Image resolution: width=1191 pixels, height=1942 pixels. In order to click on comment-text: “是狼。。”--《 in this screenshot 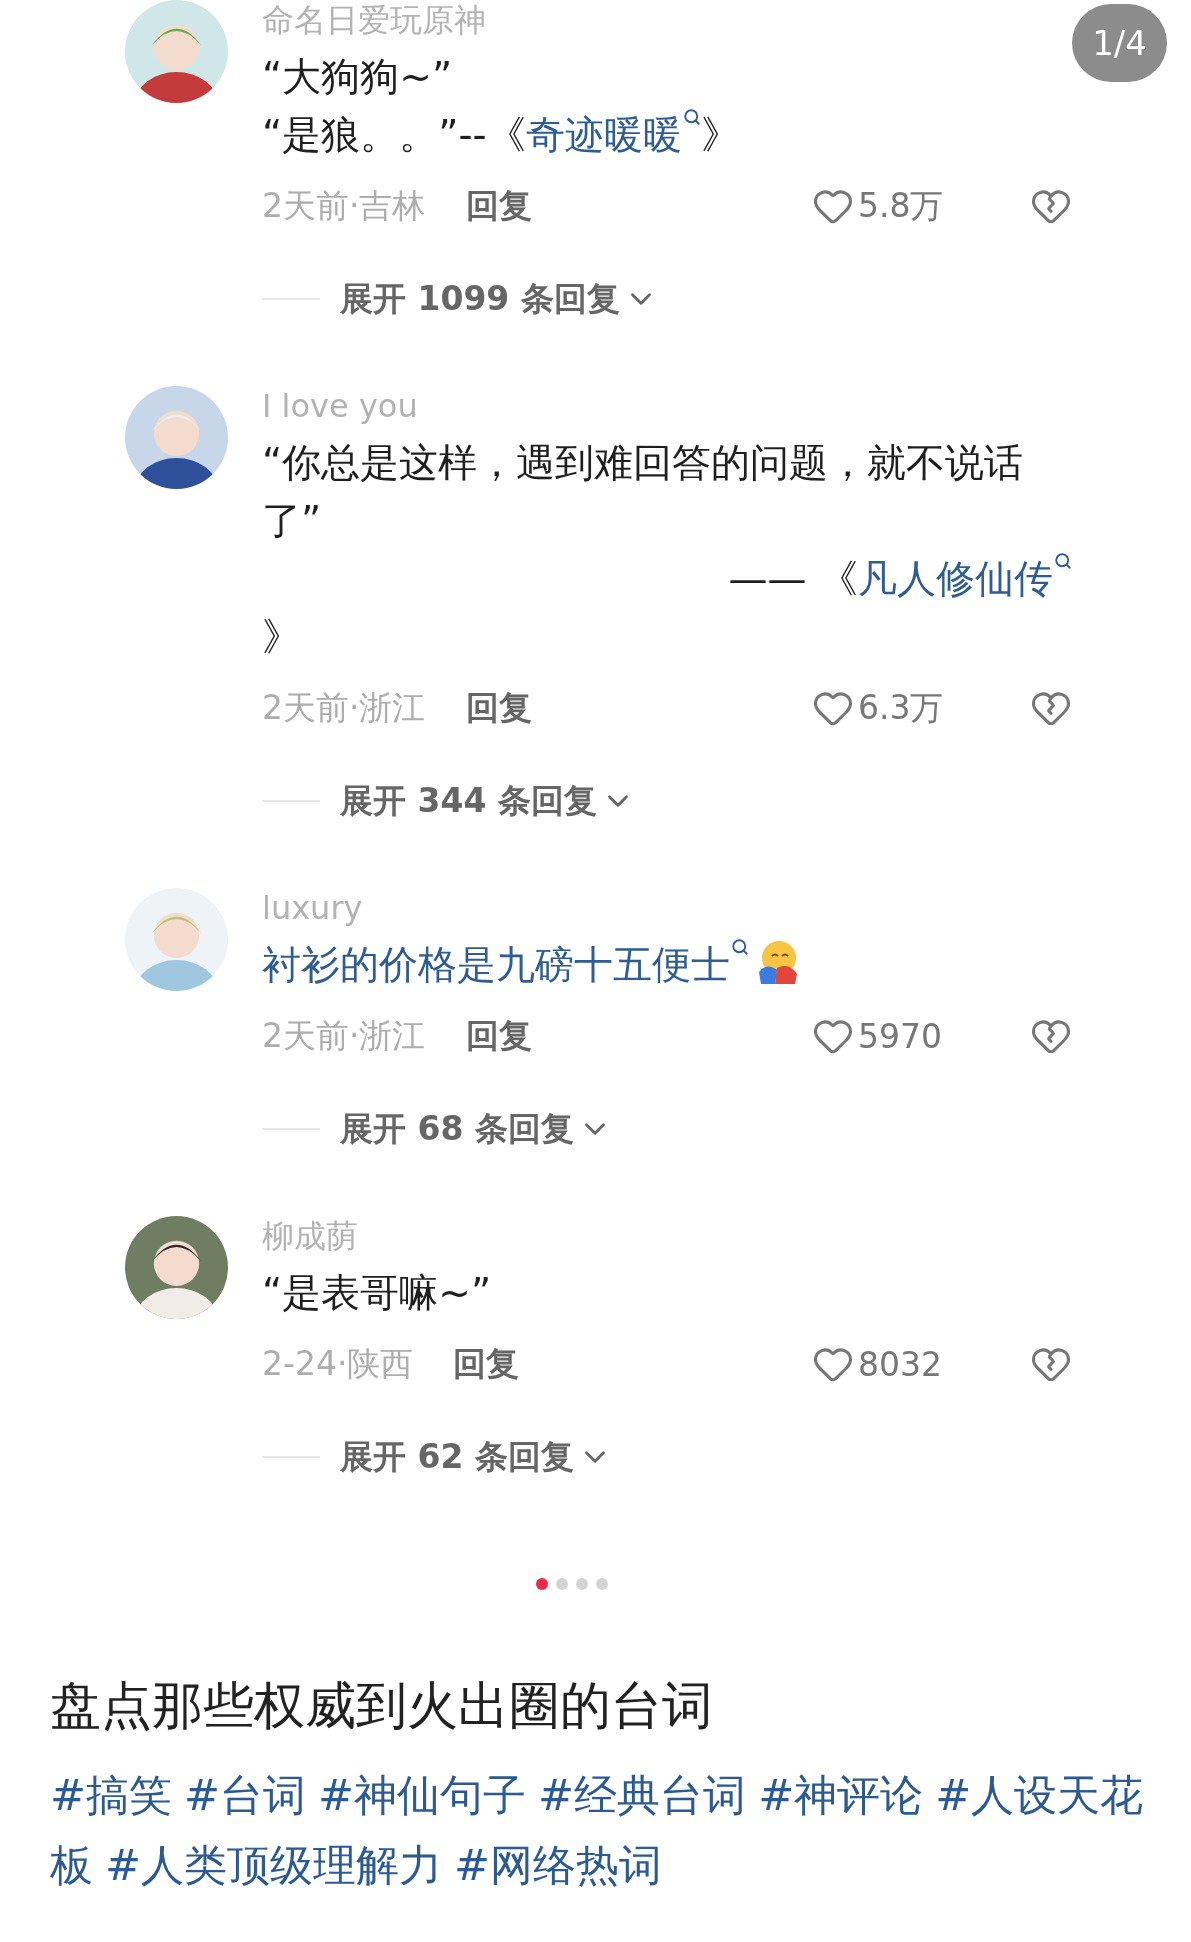, I will do `click(394, 134)`.